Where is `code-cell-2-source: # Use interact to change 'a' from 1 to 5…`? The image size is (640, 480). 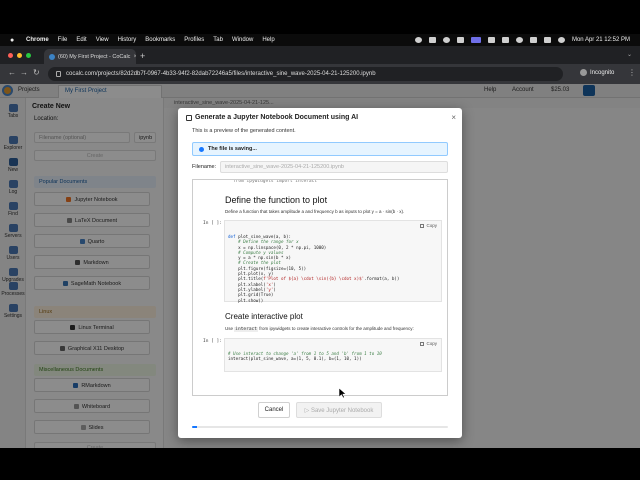
code-cell-2-source: # Use interact to change 'a' from 1 to 5… is located at coordinates (305, 356).